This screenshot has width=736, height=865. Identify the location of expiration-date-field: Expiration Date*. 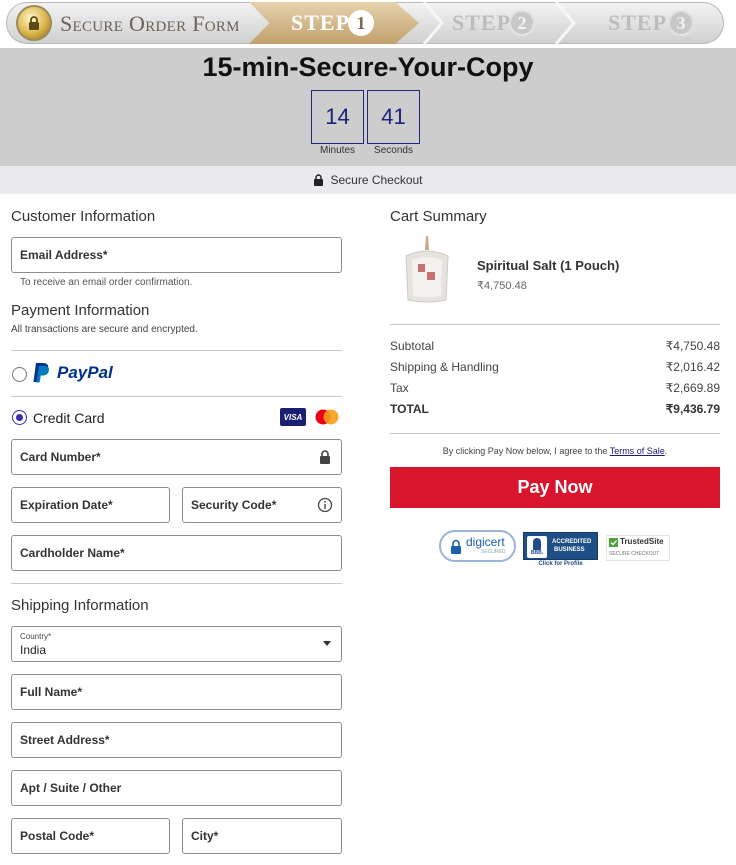
(90, 505).